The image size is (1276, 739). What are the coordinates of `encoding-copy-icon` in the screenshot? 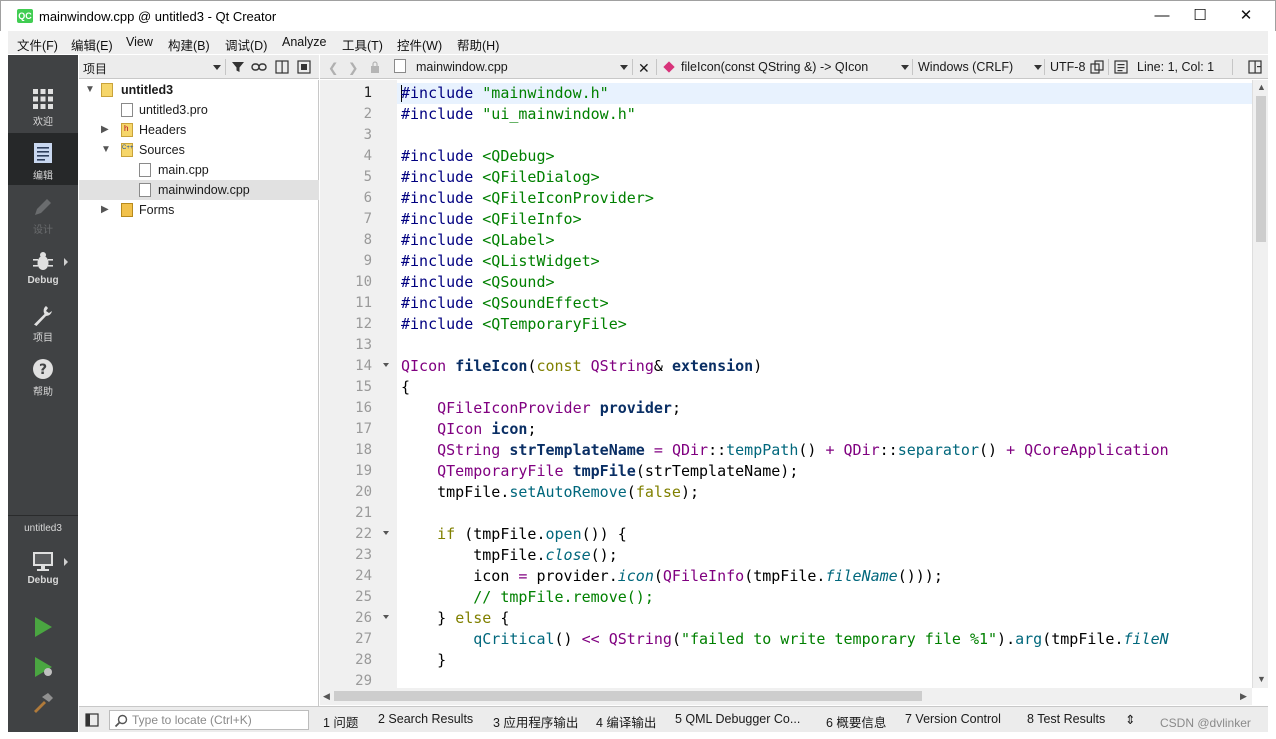 It's located at (1097, 67).